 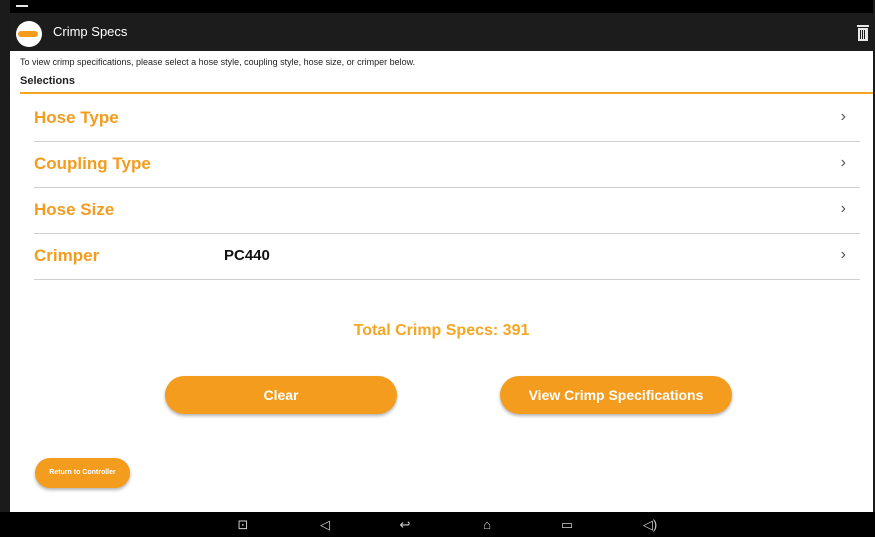 I want to click on hose-type-label: Hose Type, so click(x=76, y=117).